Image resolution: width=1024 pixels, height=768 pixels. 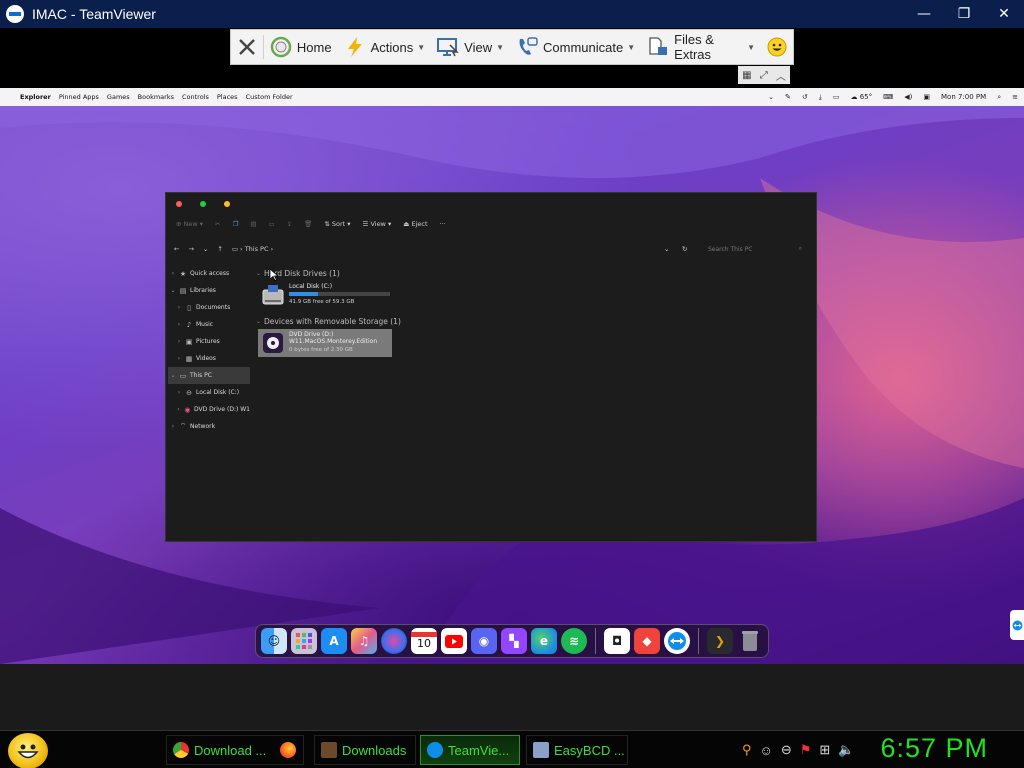 I want to click on sidebar-item-dvd-drive: › ◉ DVD Drive (D:) W1, so click(x=209, y=409).